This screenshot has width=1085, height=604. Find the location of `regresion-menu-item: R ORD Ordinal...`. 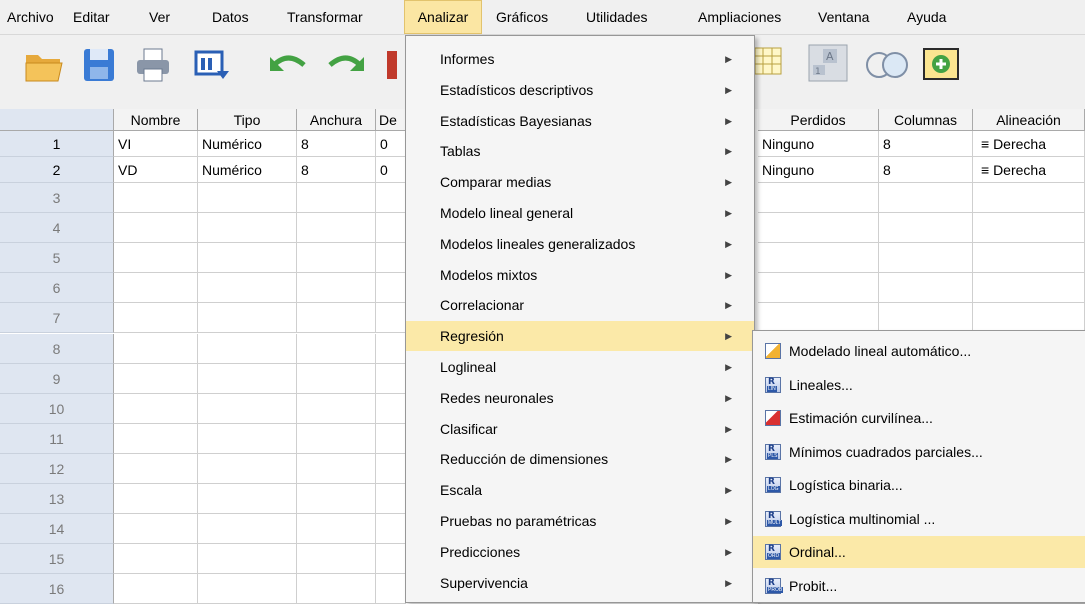

regresion-menu-item: R ORD Ordinal... is located at coordinates (919, 552).